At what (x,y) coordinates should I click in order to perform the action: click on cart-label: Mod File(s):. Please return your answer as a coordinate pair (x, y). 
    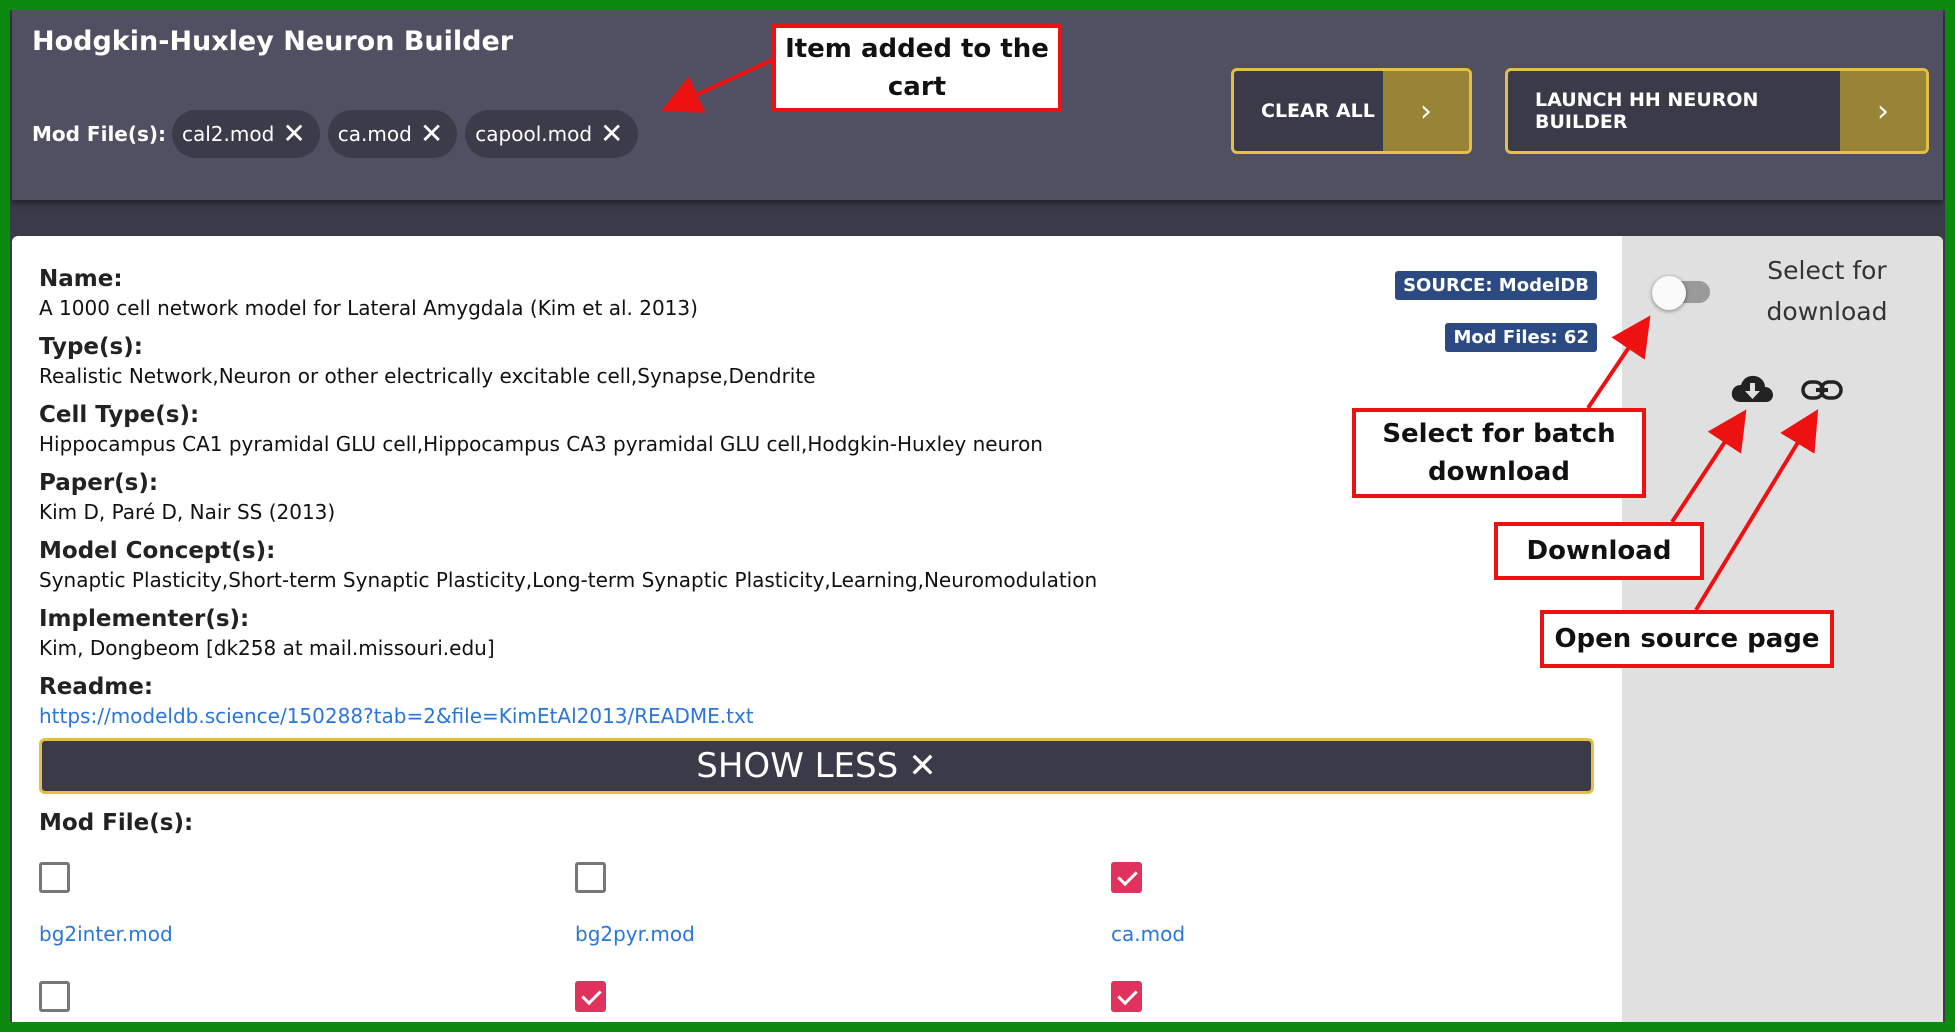
    Looking at the image, I should click on (99, 134).